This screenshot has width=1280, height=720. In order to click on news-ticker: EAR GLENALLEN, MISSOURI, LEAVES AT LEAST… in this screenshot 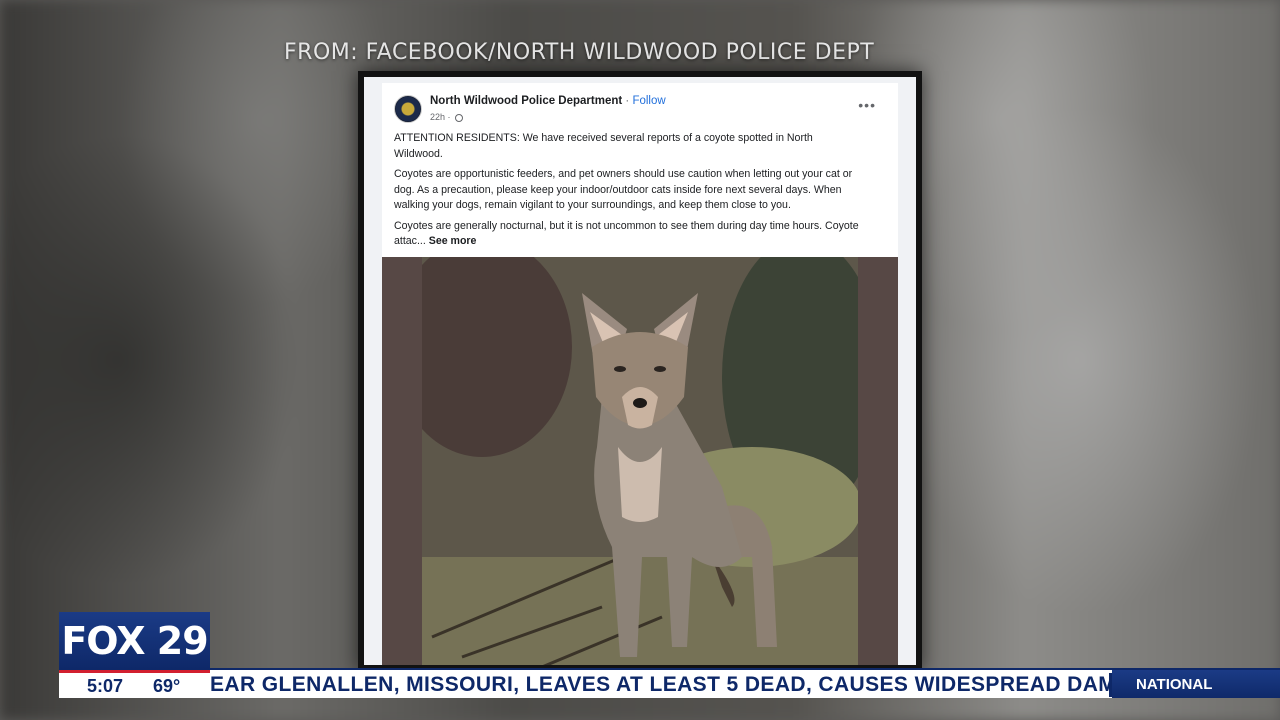, I will do `click(745, 683)`.